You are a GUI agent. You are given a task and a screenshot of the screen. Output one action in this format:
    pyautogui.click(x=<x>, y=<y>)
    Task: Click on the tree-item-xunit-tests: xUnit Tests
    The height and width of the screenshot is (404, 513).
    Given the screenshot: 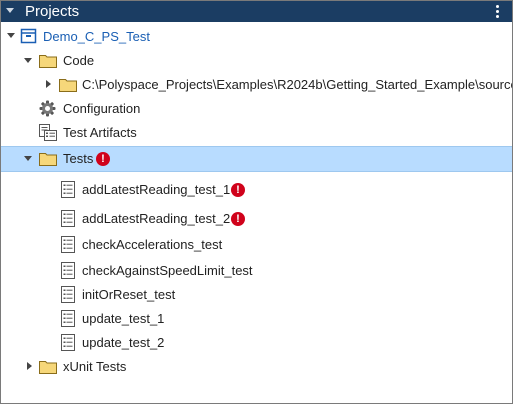 What is the action you would take?
    pyautogui.click(x=256, y=367)
    